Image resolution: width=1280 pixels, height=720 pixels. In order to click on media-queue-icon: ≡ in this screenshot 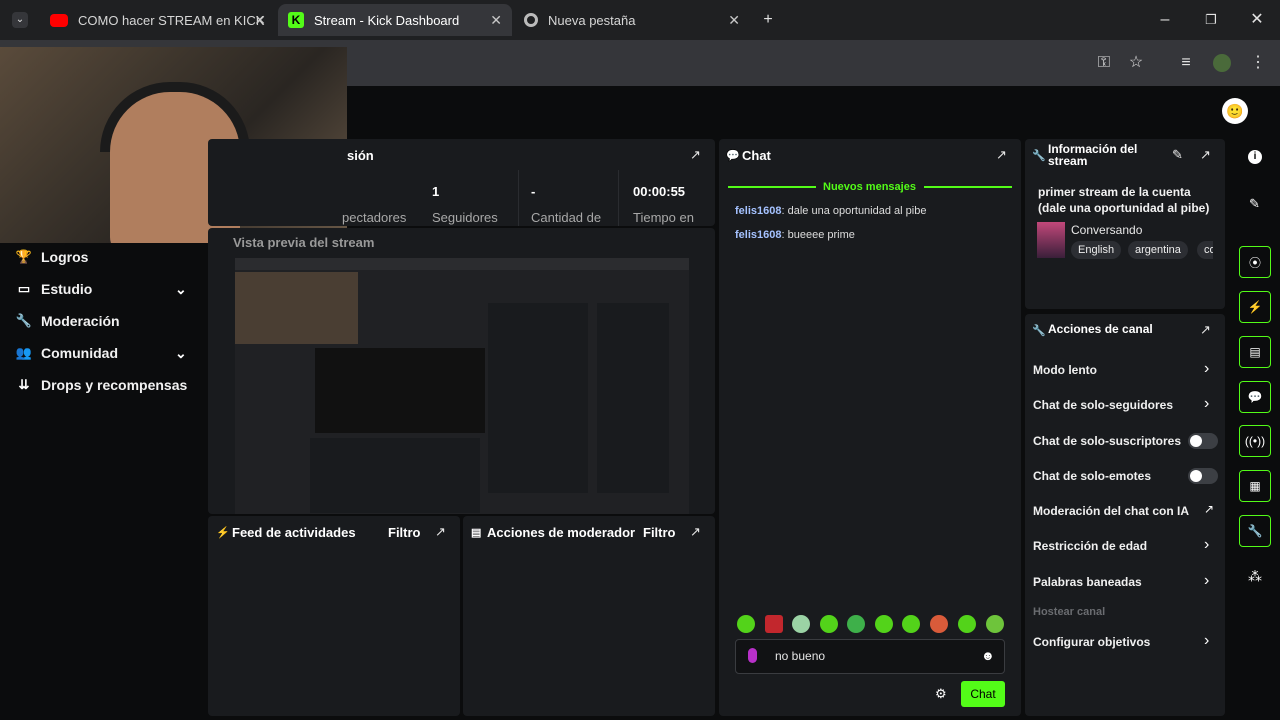, I will do `click(1186, 63)`.